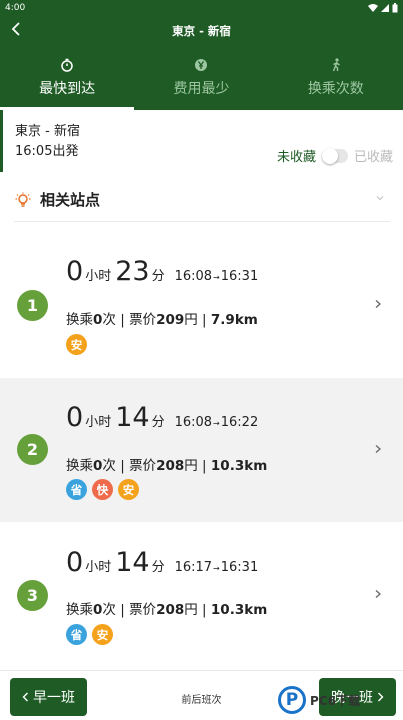 Image resolution: width=403 pixels, height=720 pixels. I want to click on signal-icon, so click(385, 8).